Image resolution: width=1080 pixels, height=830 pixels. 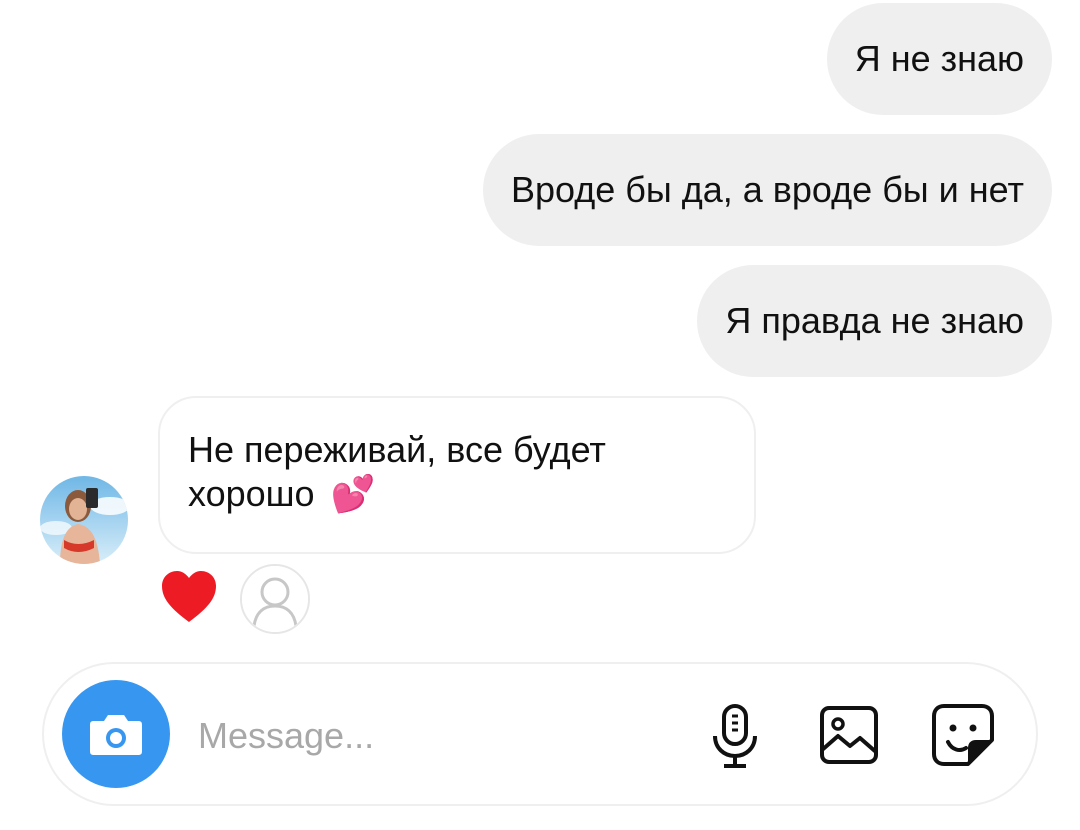 What do you see at coordinates (275, 599) in the screenshot?
I see `reactor-avatar` at bounding box center [275, 599].